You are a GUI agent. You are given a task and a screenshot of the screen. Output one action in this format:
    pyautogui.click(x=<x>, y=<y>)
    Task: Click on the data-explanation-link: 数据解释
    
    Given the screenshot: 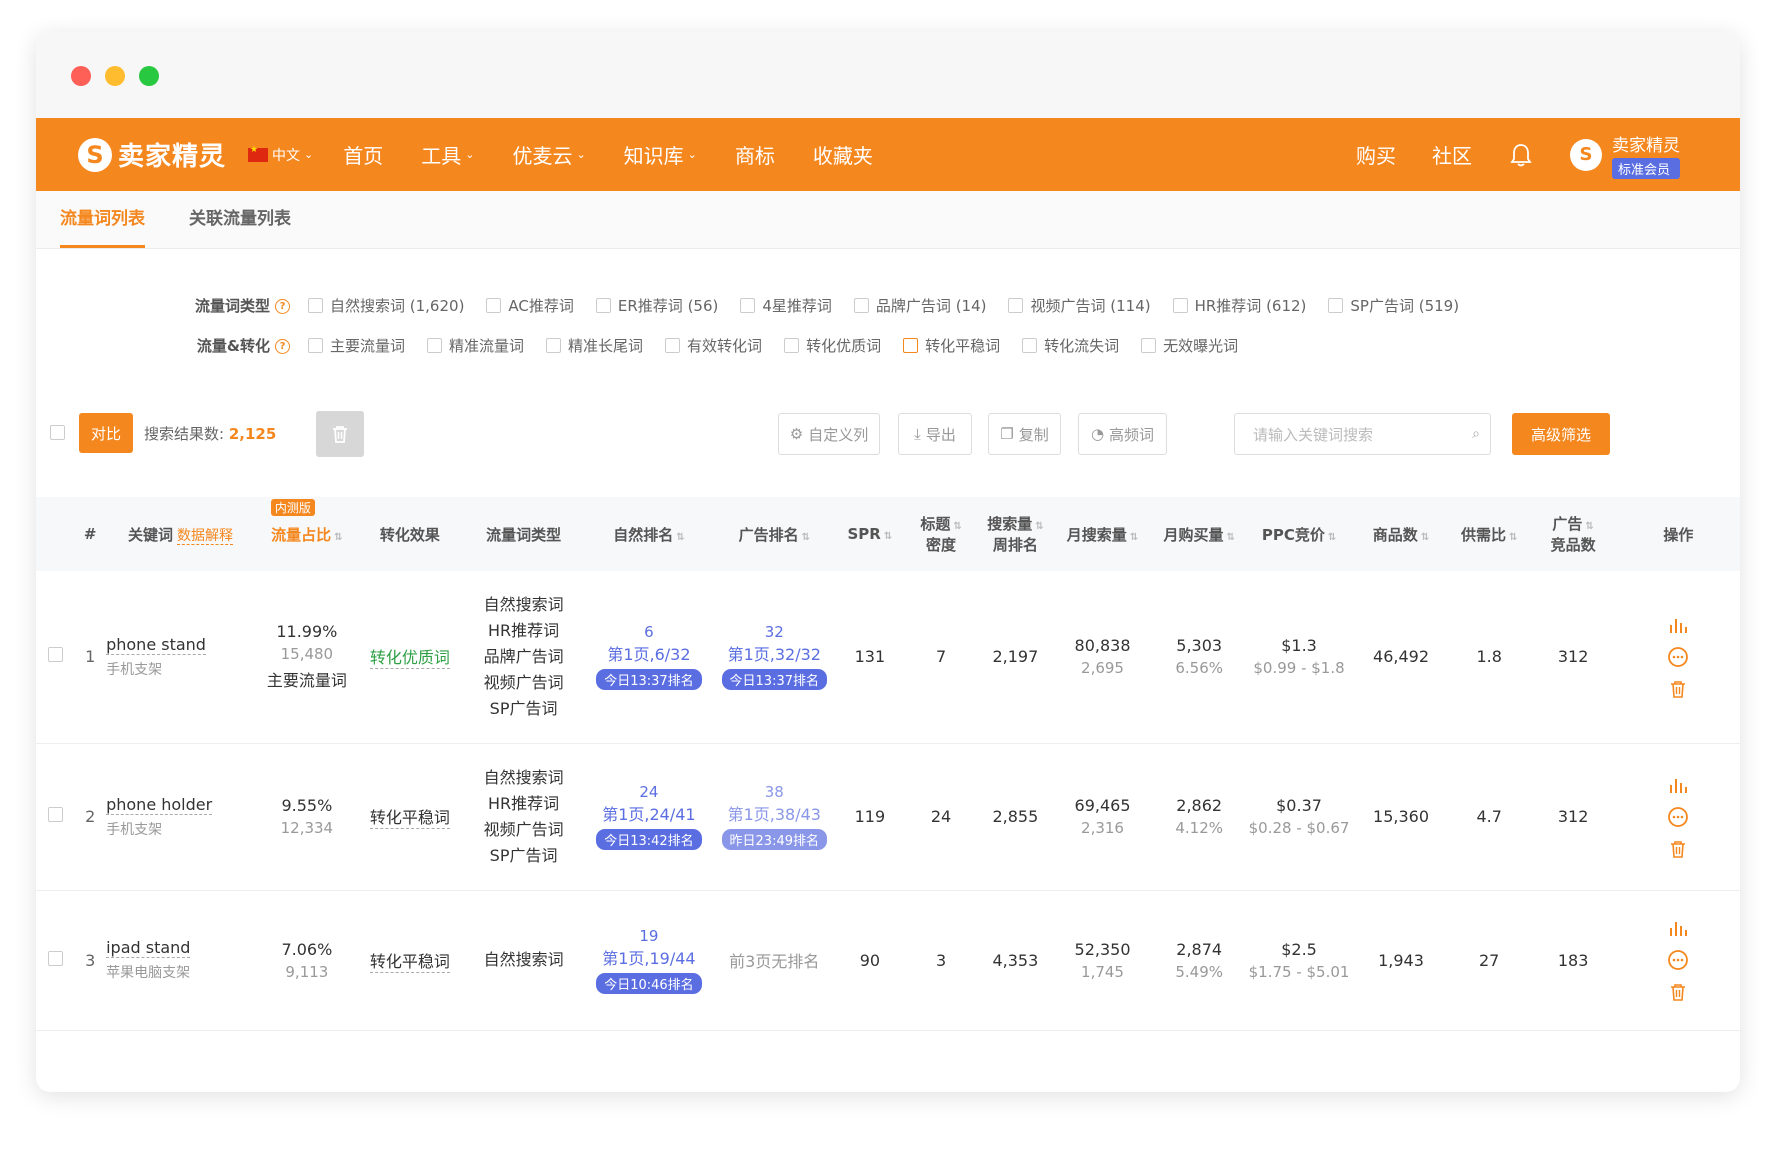 What is the action you would take?
    pyautogui.click(x=204, y=536)
    